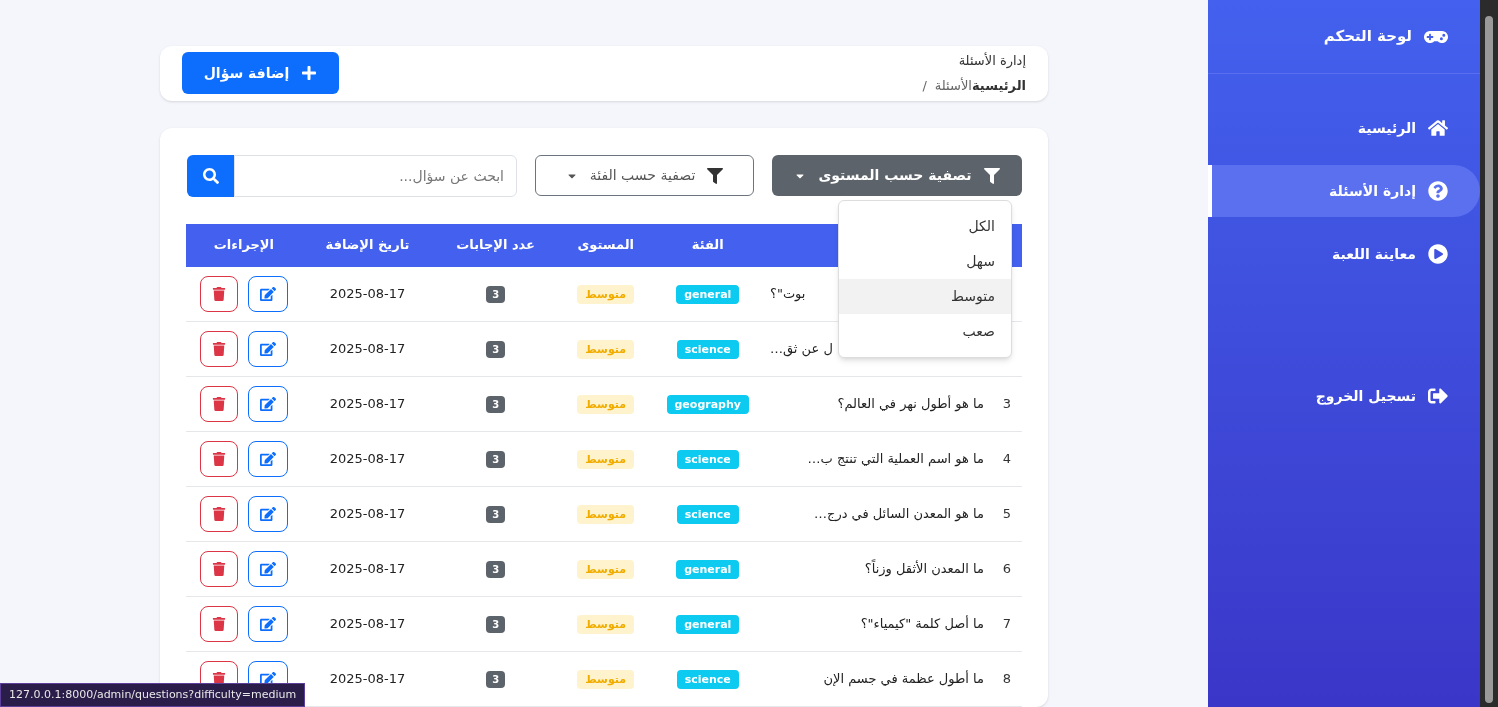  Describe the element at coordinates (1438, 254) in the screenshot. I see `play-icon` at that location.